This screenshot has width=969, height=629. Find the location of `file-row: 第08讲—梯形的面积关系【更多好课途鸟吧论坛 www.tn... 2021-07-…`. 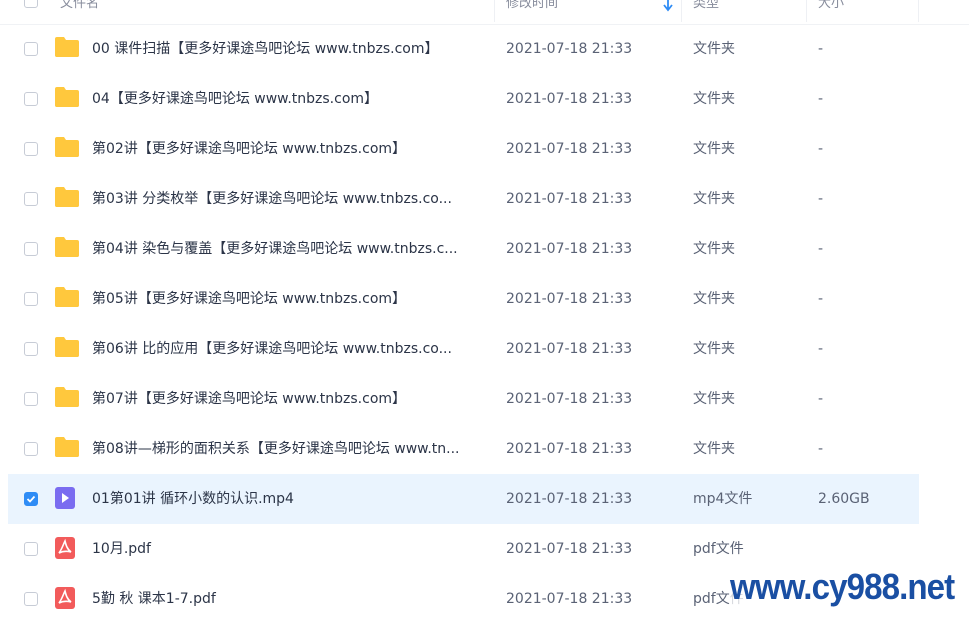

file-row: 第08讲—梯形的面积关系【更多好课途鸟吧论坛 www.tn... 2021-07-… is located at coordinates (463, 449).